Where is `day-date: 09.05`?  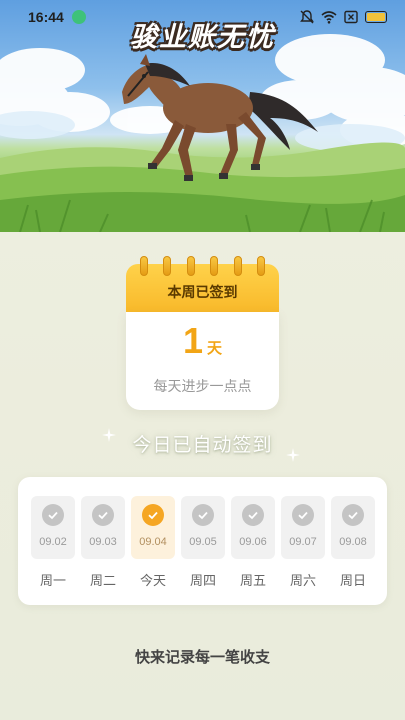 day-date: 09.05 is located at coordinates (203, 542).